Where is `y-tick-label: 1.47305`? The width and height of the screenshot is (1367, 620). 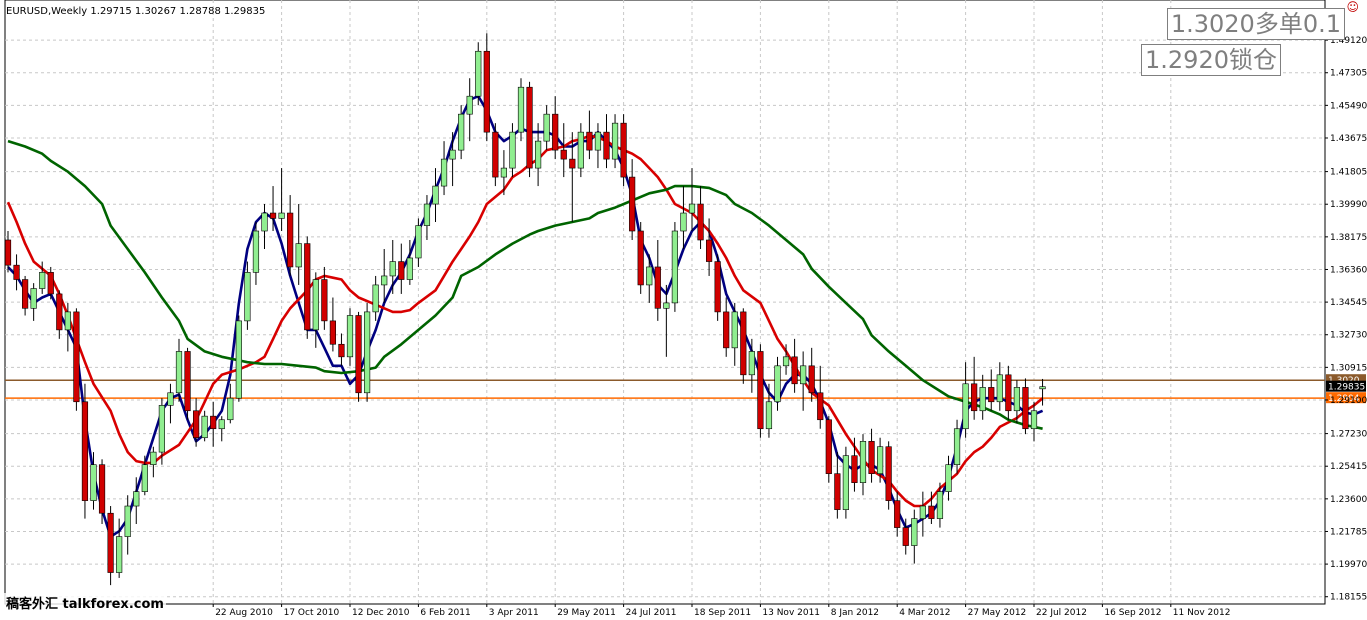 y-tick-label: 1.47305 is located at coordinates (1348, 74).